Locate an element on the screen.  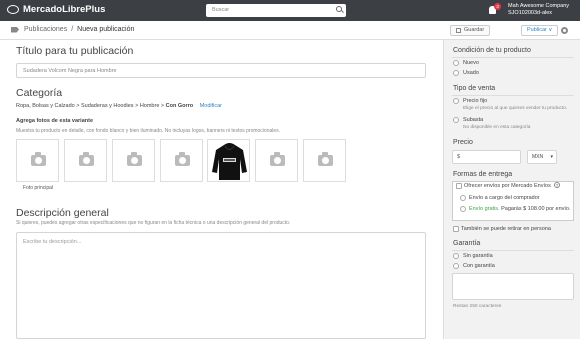
handshake-logo-icon is located at coordinates (13, 9).